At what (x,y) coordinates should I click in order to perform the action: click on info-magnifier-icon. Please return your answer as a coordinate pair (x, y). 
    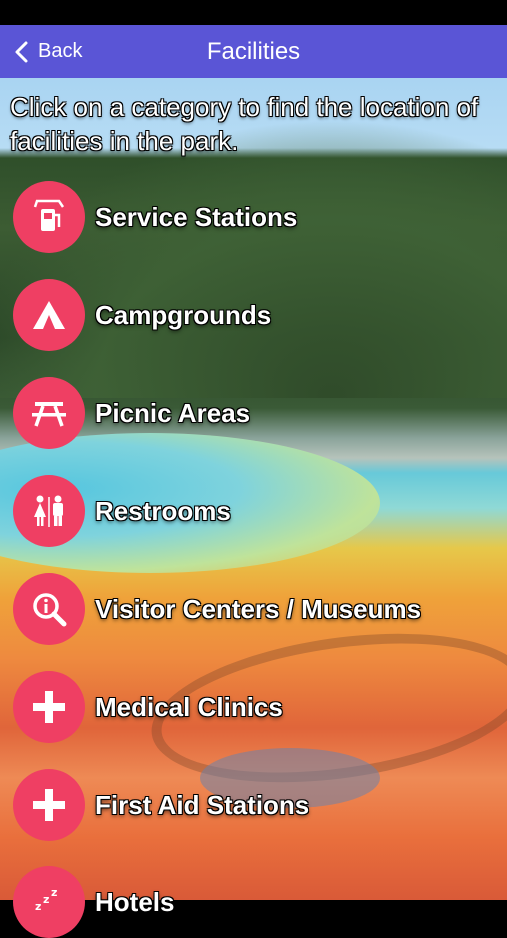
    Looking at the image, I should click on (49, 609).